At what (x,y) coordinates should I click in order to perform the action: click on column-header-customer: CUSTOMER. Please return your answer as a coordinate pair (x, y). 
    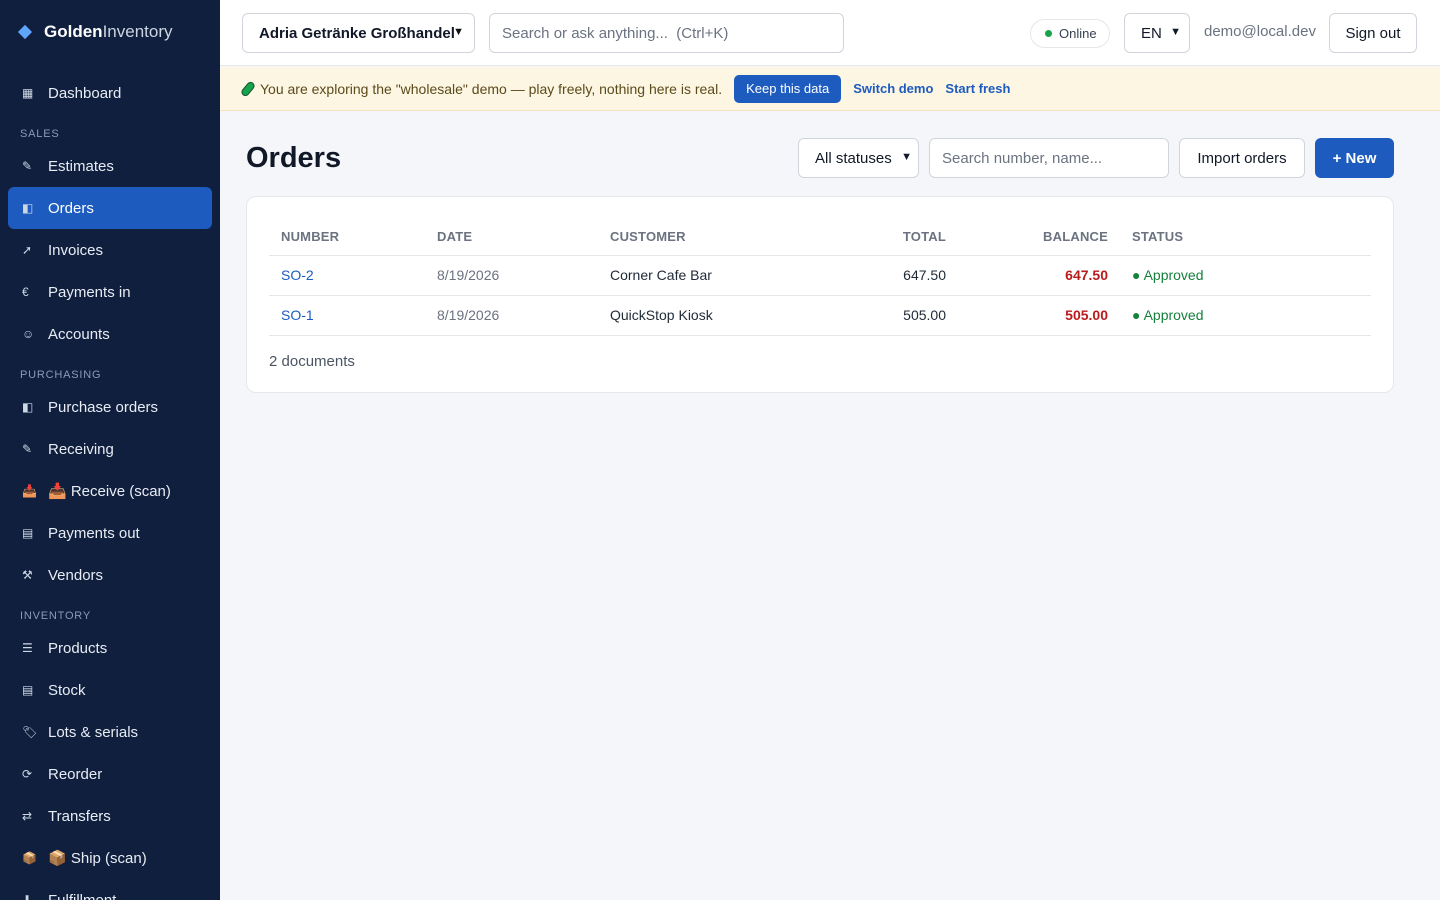
    Looking at the image, I should click on (698, 237).